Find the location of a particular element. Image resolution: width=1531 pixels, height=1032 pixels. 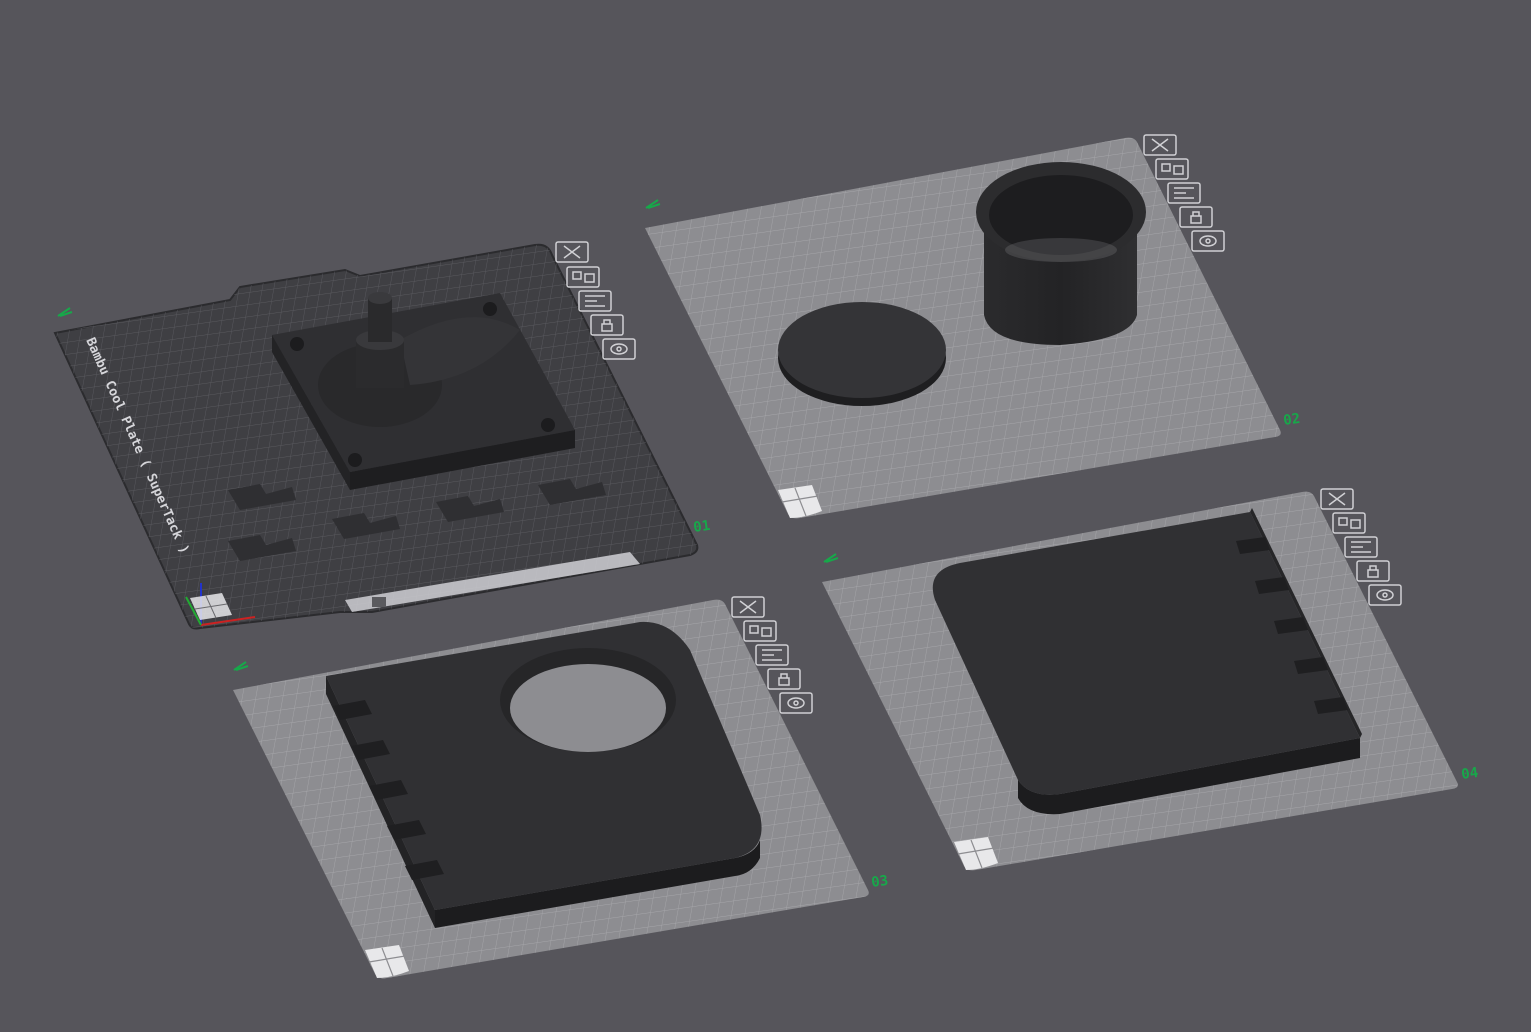

plate-04-number: 04 is located at coordinates (1469, 774).